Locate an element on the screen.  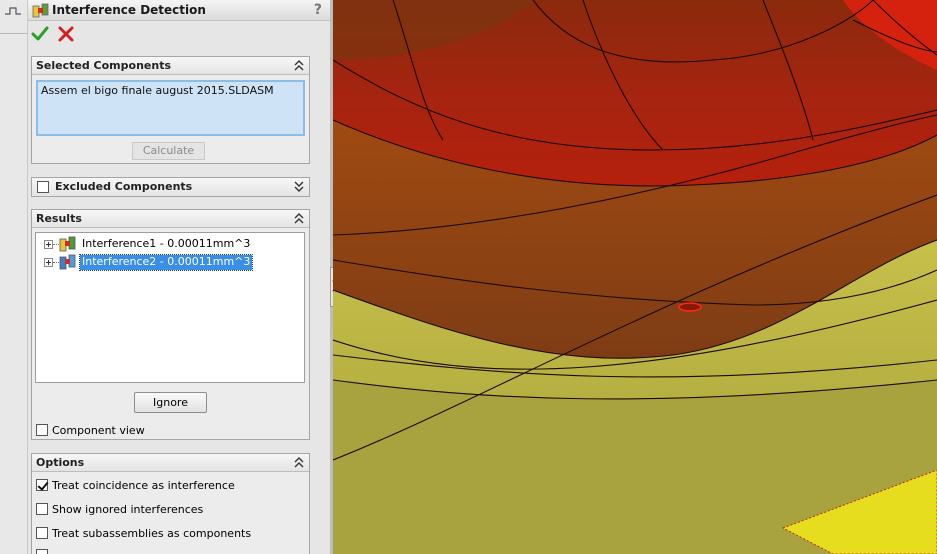
option-treat-subassemblies: Treat subassemblies as components is located at coordinates (143, 533).